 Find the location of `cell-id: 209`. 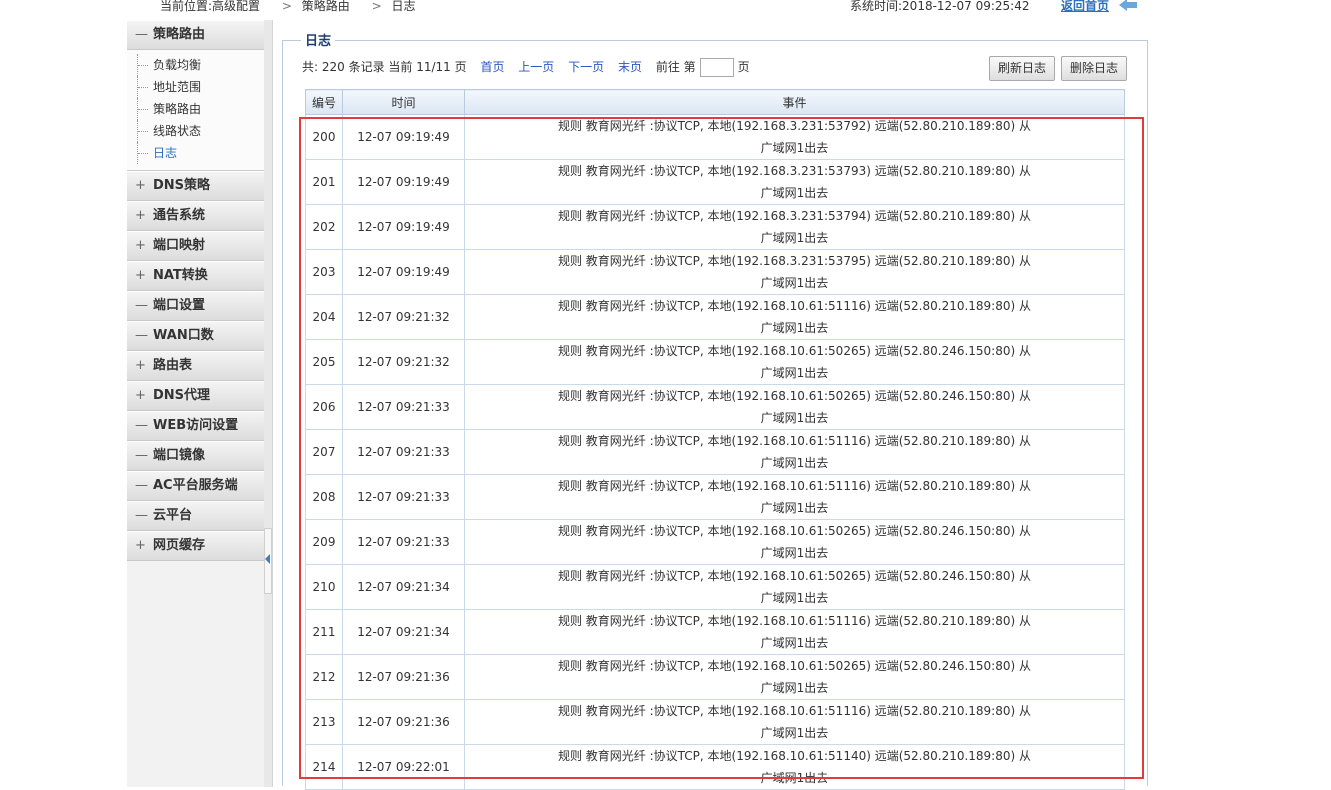

cell-id: 209 is located at coordinates (324, 542).